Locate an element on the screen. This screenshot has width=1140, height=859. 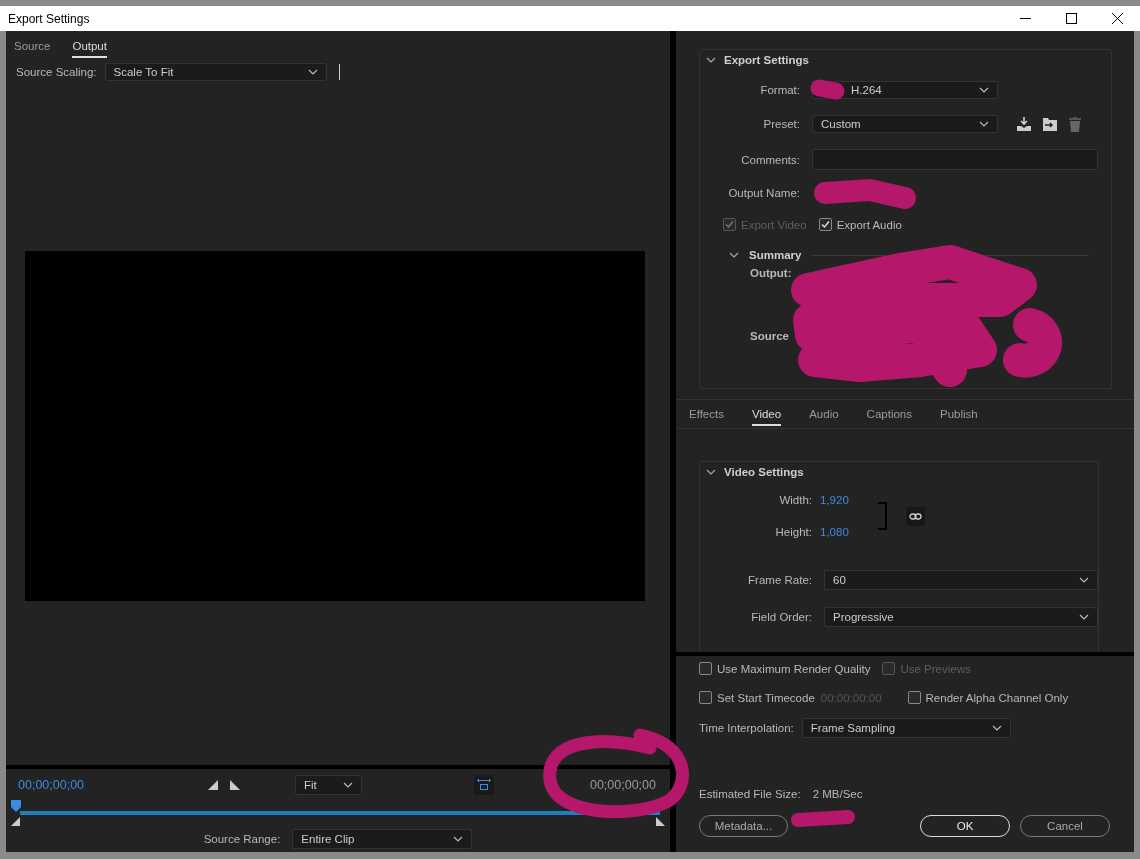
checkbox-label: Use Maximum Render Quality is located at coordinates (794, 668).